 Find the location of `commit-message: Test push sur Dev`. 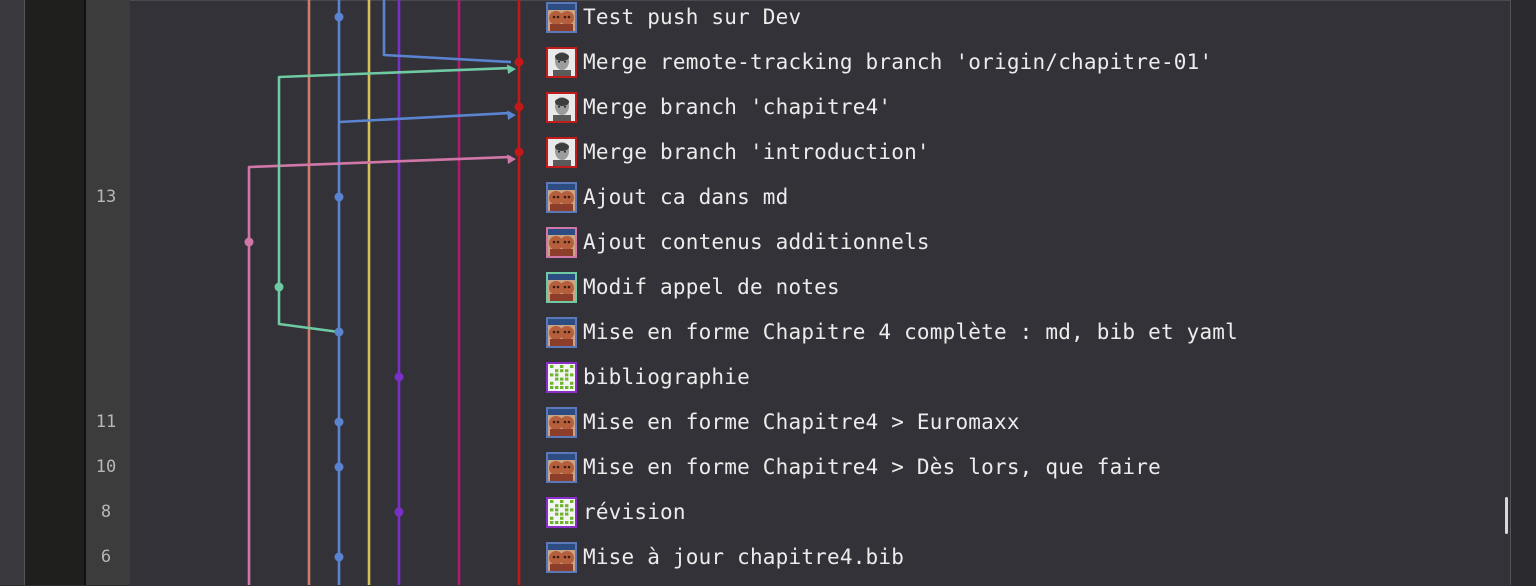

commit-message: Test push sur Dev is located at coordinates (692, 17).